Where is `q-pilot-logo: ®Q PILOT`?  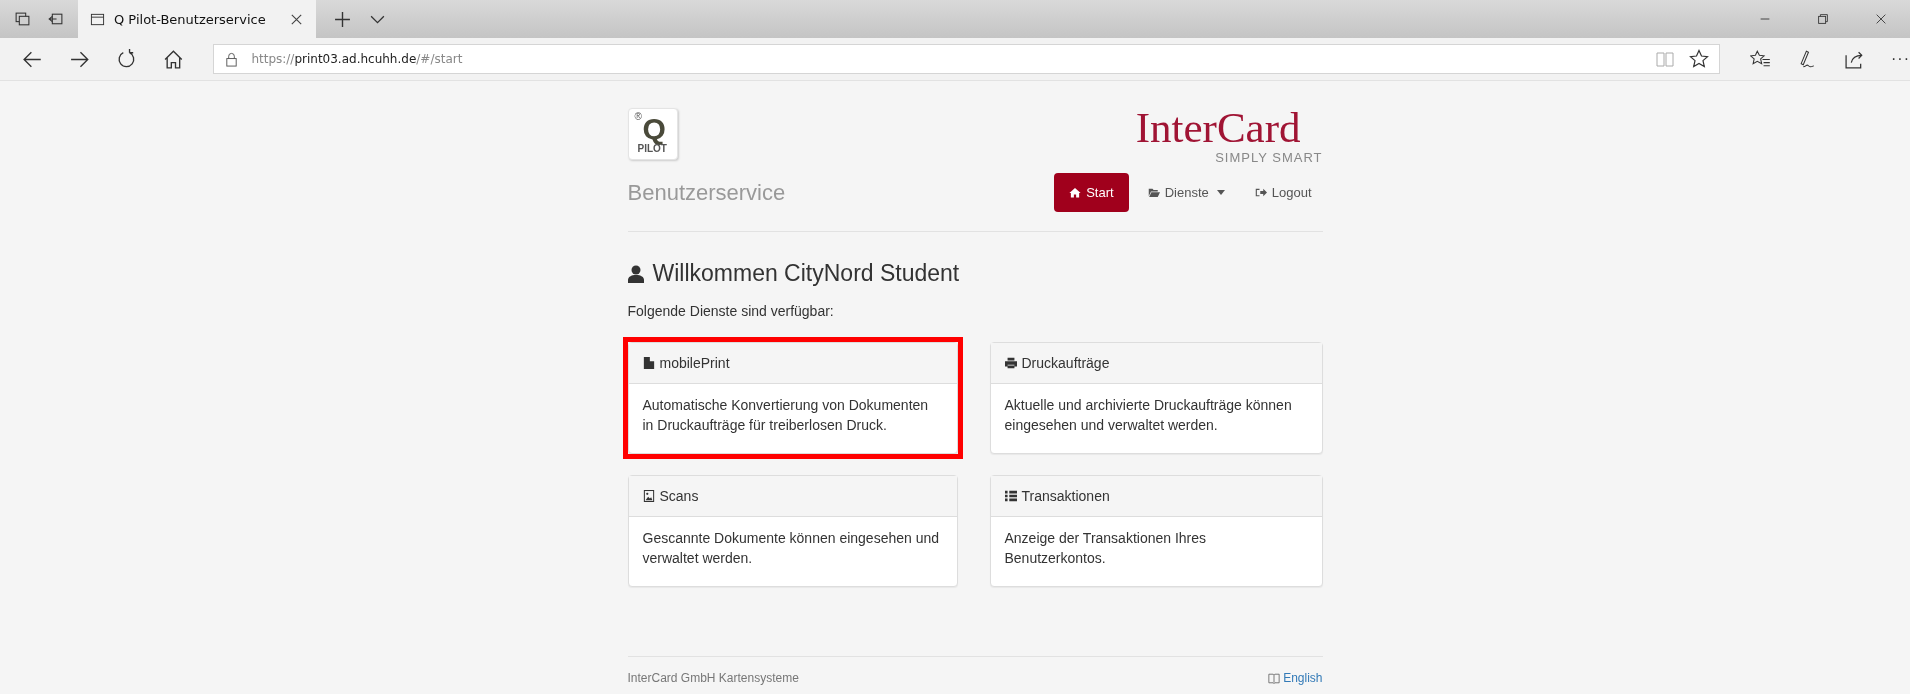 q-pilot-logo: ®Q PILOT is located at coordinates (652, 134).